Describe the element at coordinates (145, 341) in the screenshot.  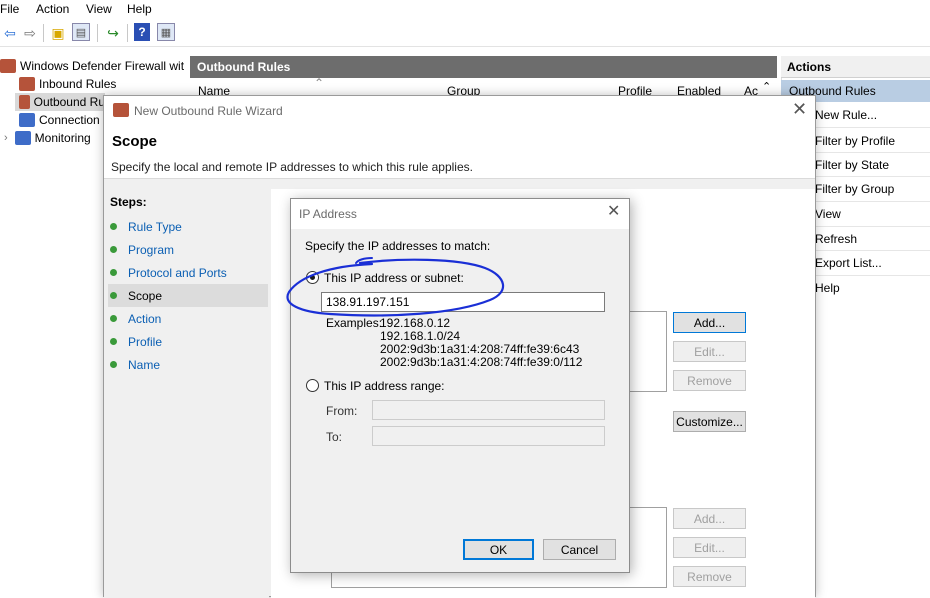
I see `step-label: Profile` at that location.